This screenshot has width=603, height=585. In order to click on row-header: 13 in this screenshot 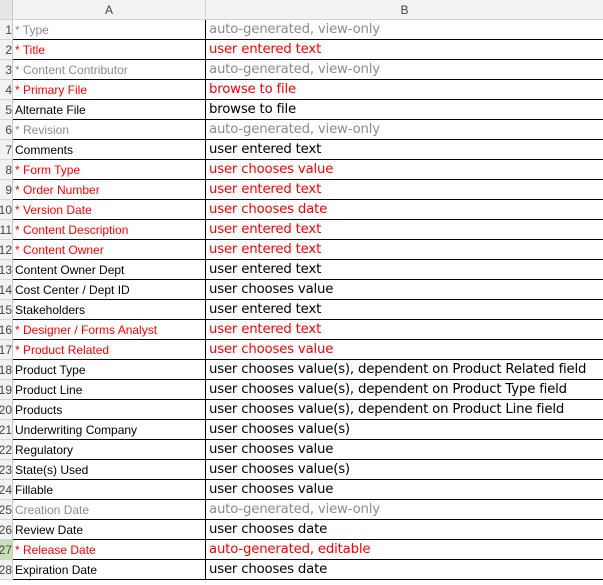, I will do `click(6, 270)`.